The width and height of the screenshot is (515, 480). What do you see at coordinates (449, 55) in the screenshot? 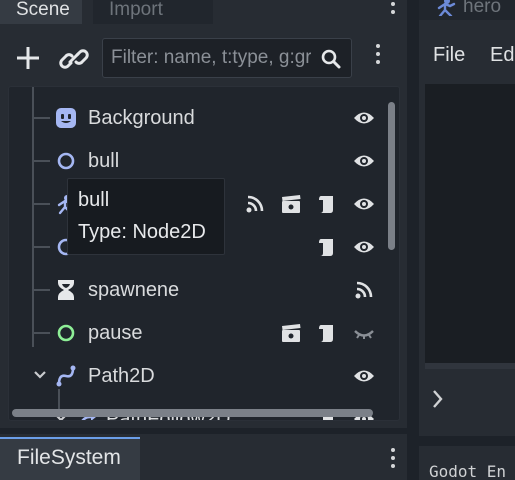
I see `menu-file: File` at bounding box center [449, 55].